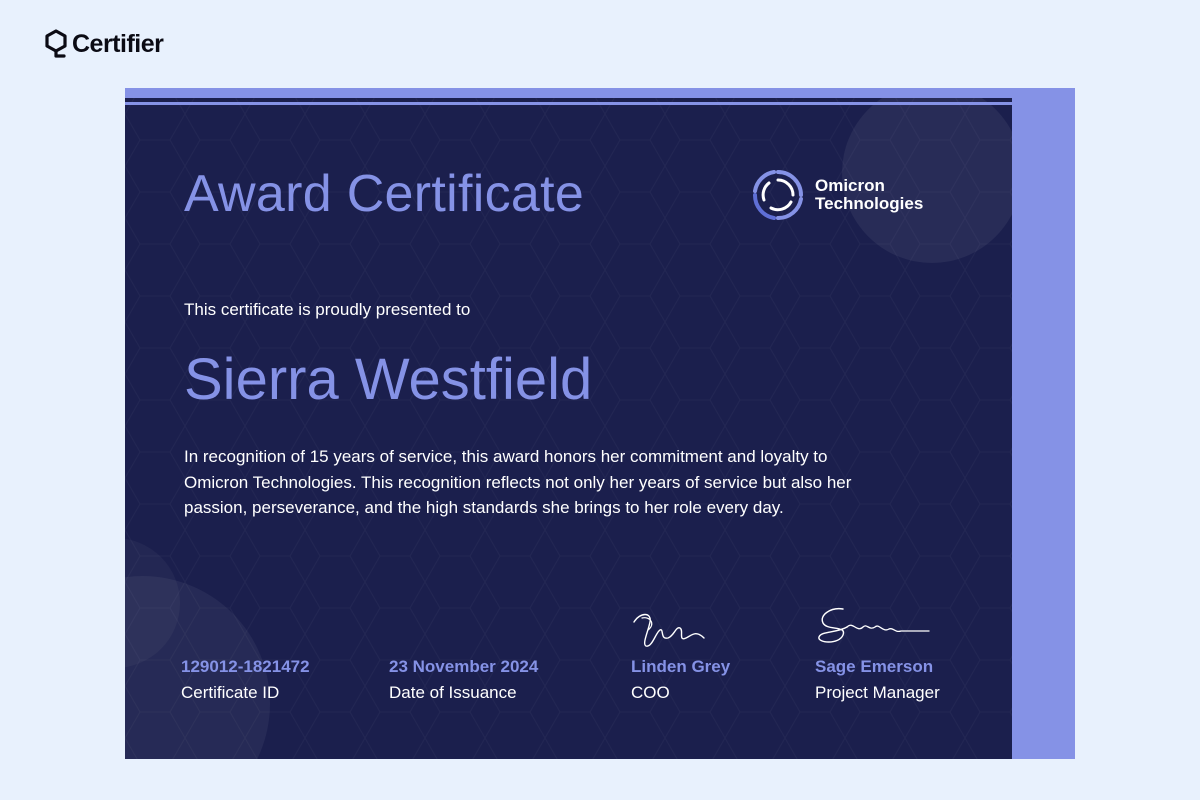 The image size is (1200, 800). I want to click on certifier-logo-icon, so click(56, 43).